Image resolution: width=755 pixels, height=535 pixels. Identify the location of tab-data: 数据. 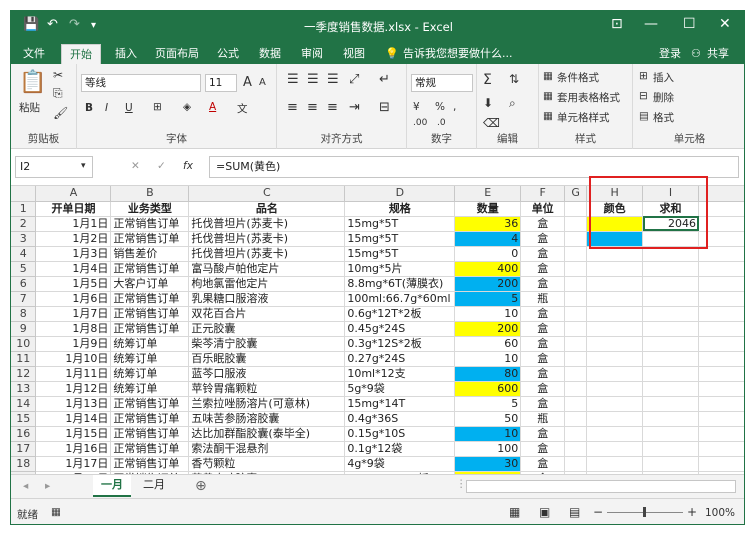
(270, 54).